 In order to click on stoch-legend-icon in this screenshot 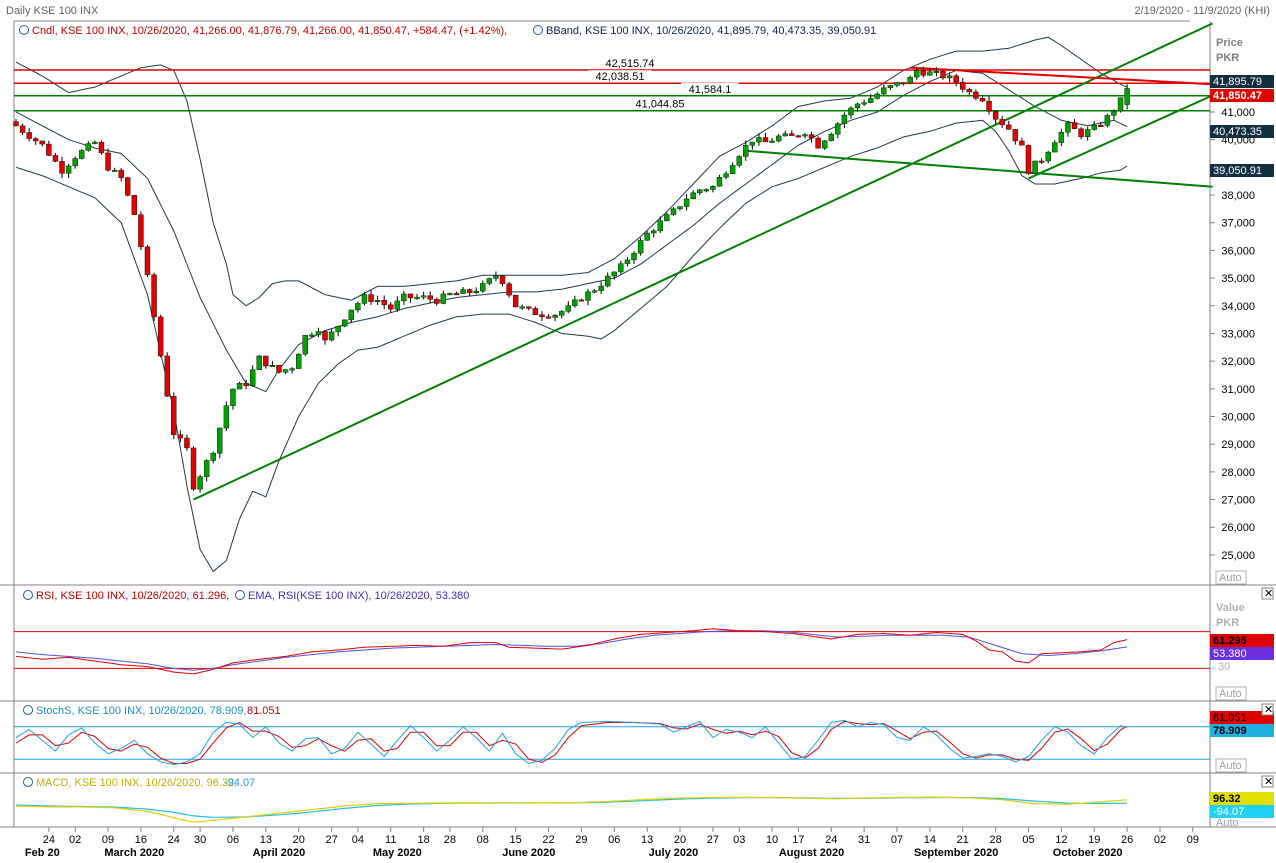, I will do `click(28, 710)`.